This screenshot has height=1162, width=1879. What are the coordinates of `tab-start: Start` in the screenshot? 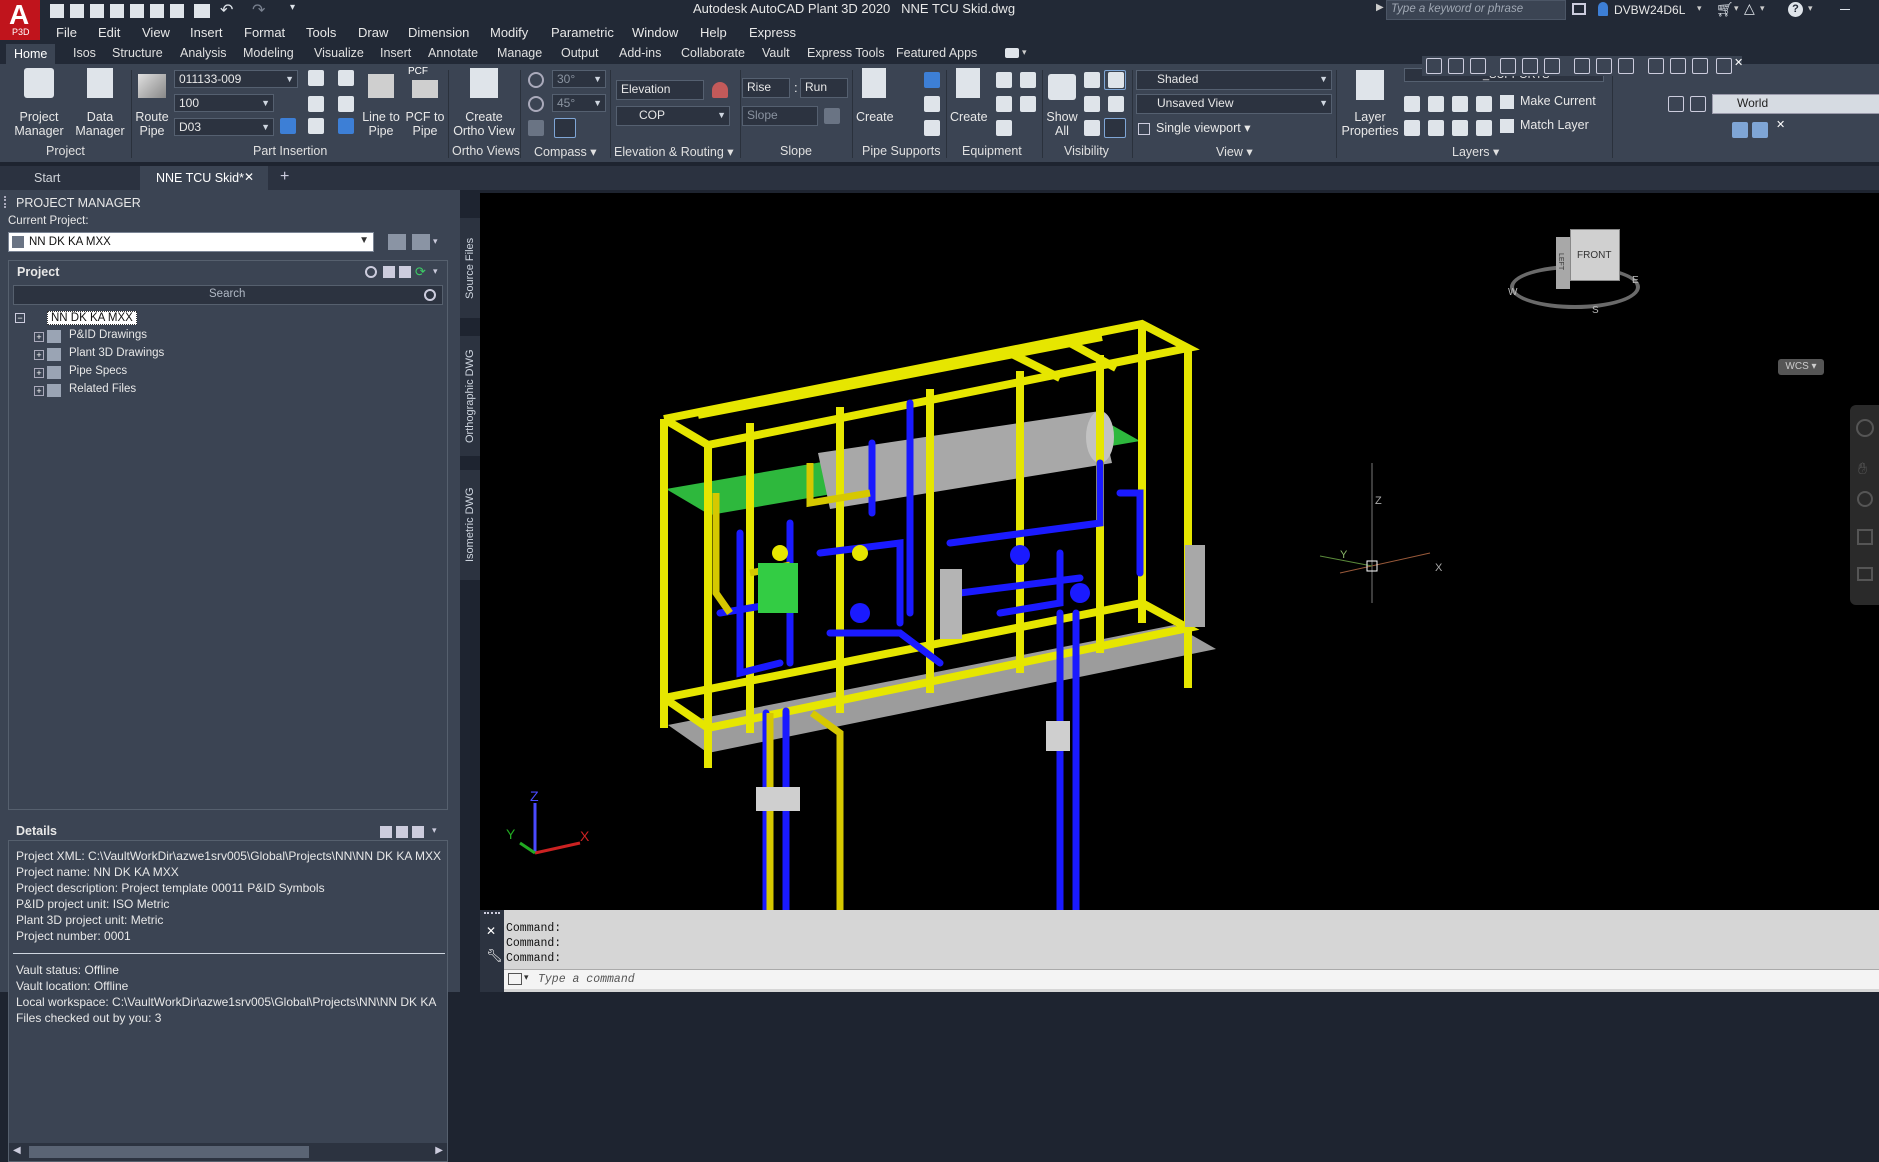 It's located at (70, 178).